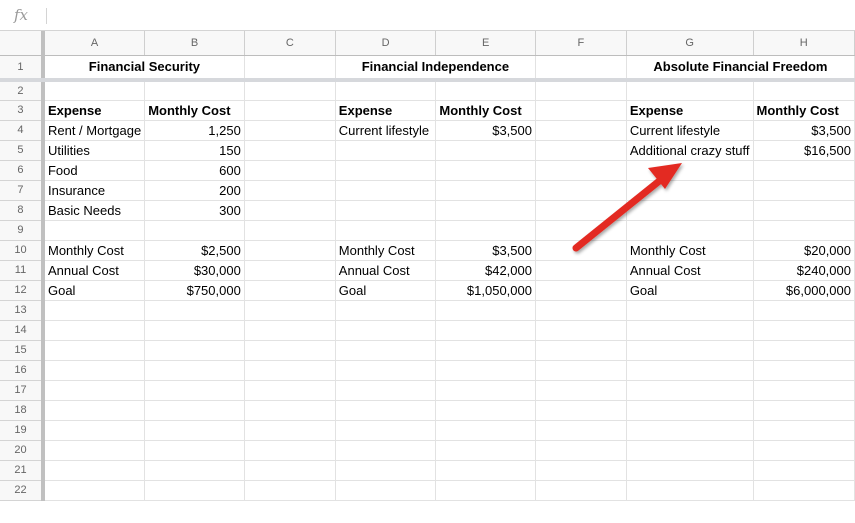  What do you see at coordinates (290, 210) in the screenshot?
I see `cell-c8` at bounding box center [290, 210].